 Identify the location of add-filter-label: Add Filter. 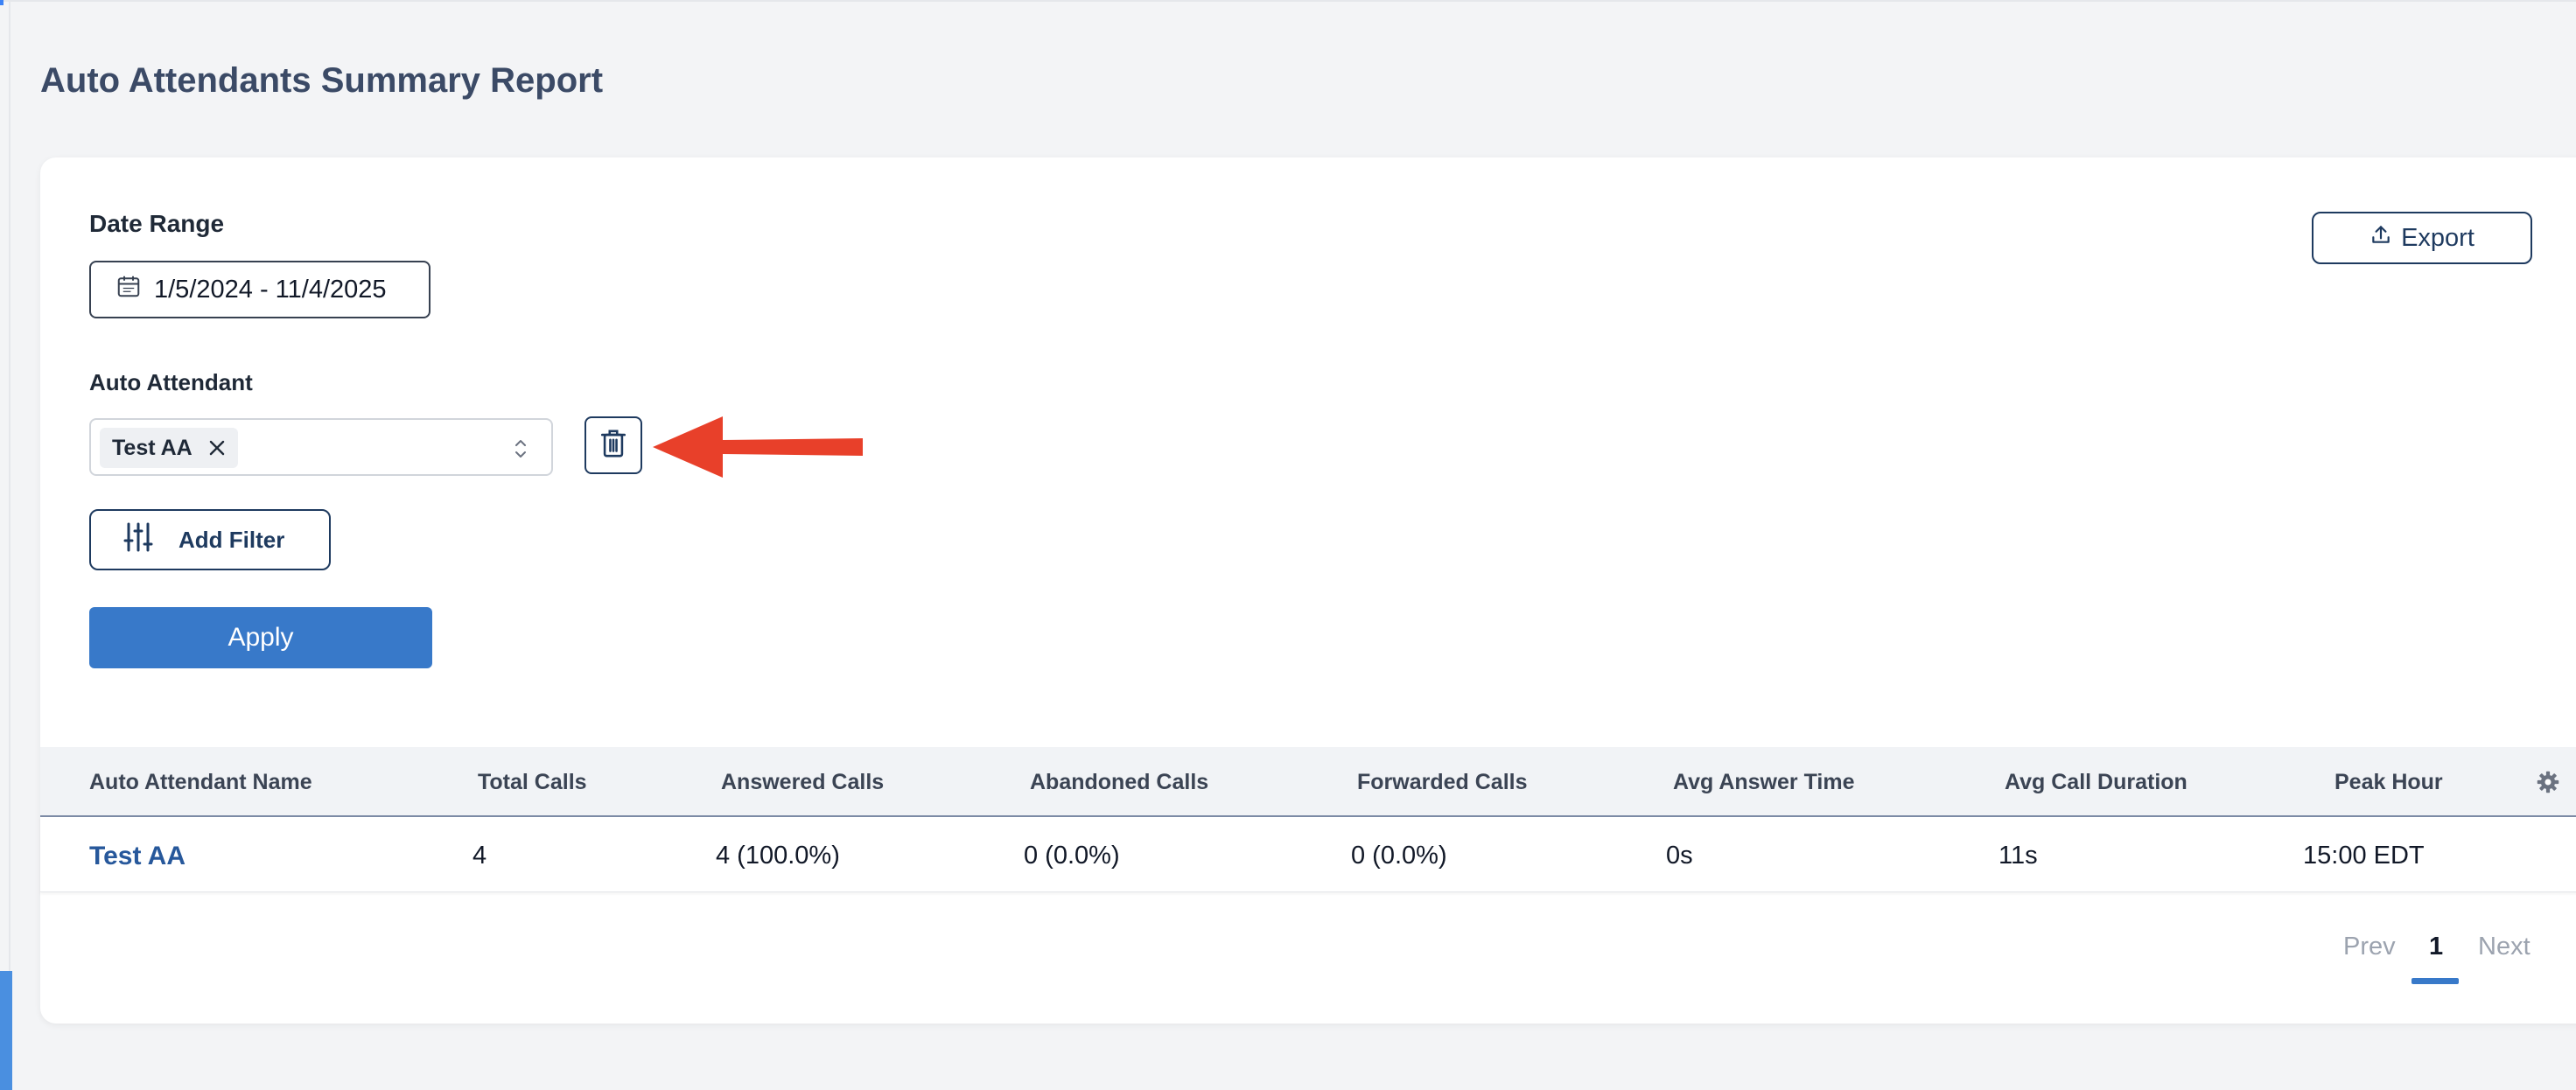
(231, 539).